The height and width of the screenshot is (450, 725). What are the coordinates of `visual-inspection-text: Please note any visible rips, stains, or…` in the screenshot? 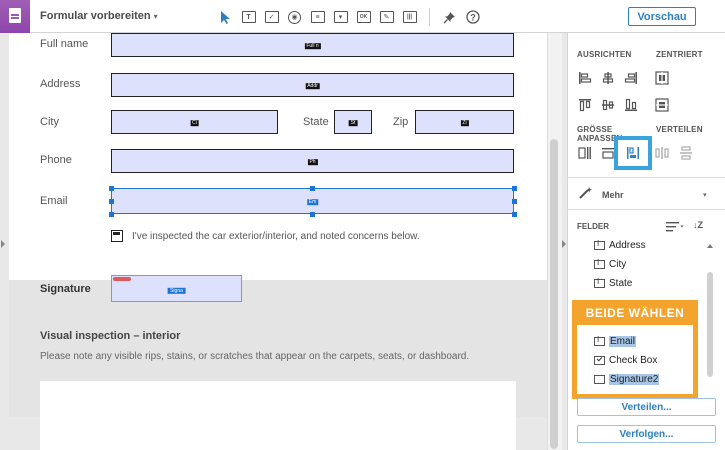 It's located at (255, 356).